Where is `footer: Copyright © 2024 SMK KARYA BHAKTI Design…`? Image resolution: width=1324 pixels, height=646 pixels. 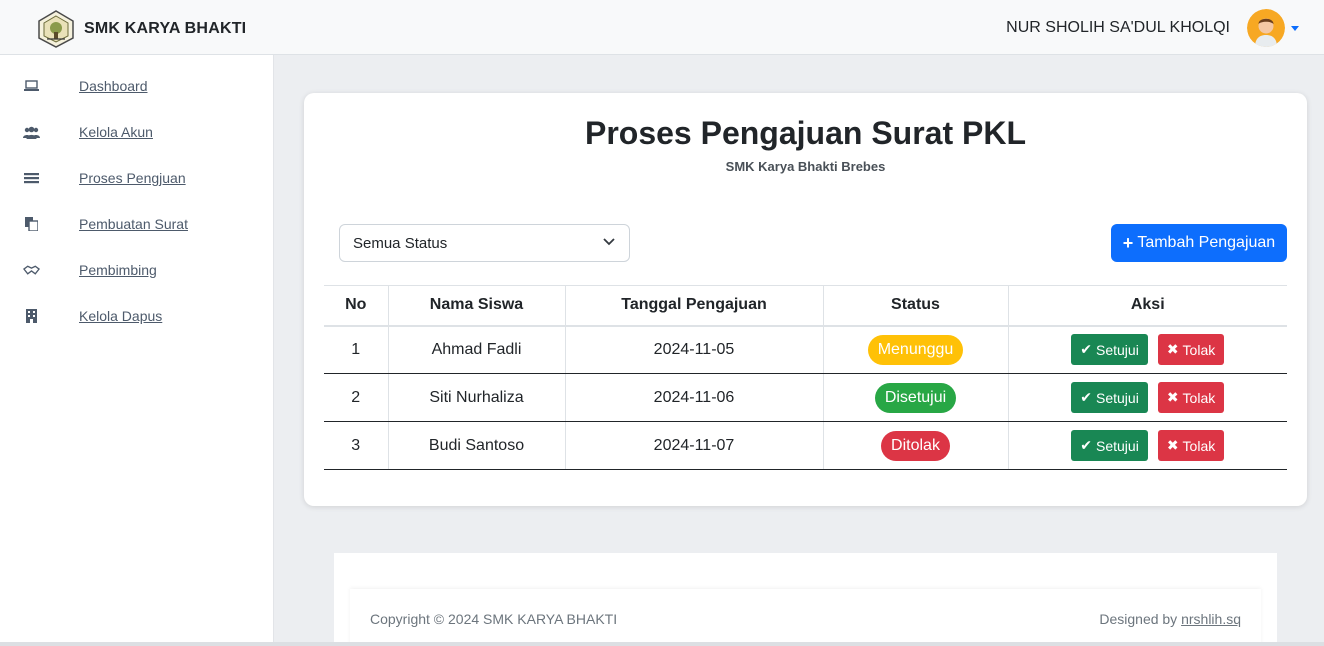
footer: Copyright © 2024 SMK KARYA BHAKTI Design… is located at coordinates (805, 617).